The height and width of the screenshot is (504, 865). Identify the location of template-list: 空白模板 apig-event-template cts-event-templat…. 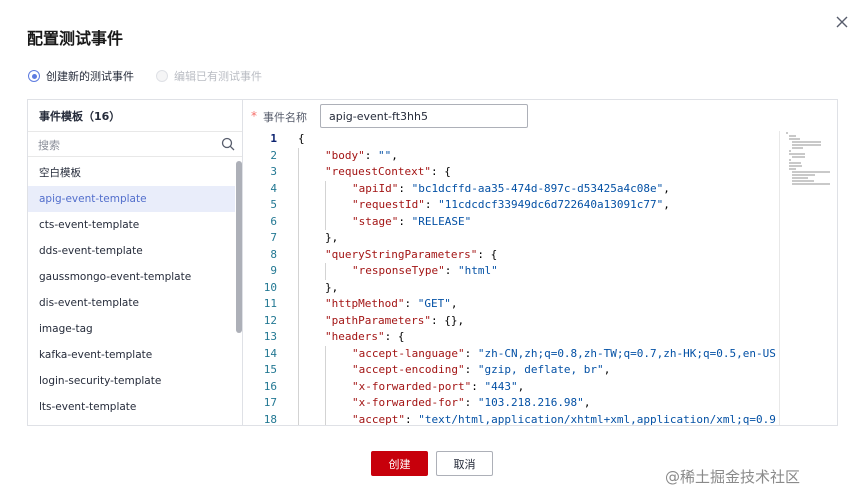
(131, 290).